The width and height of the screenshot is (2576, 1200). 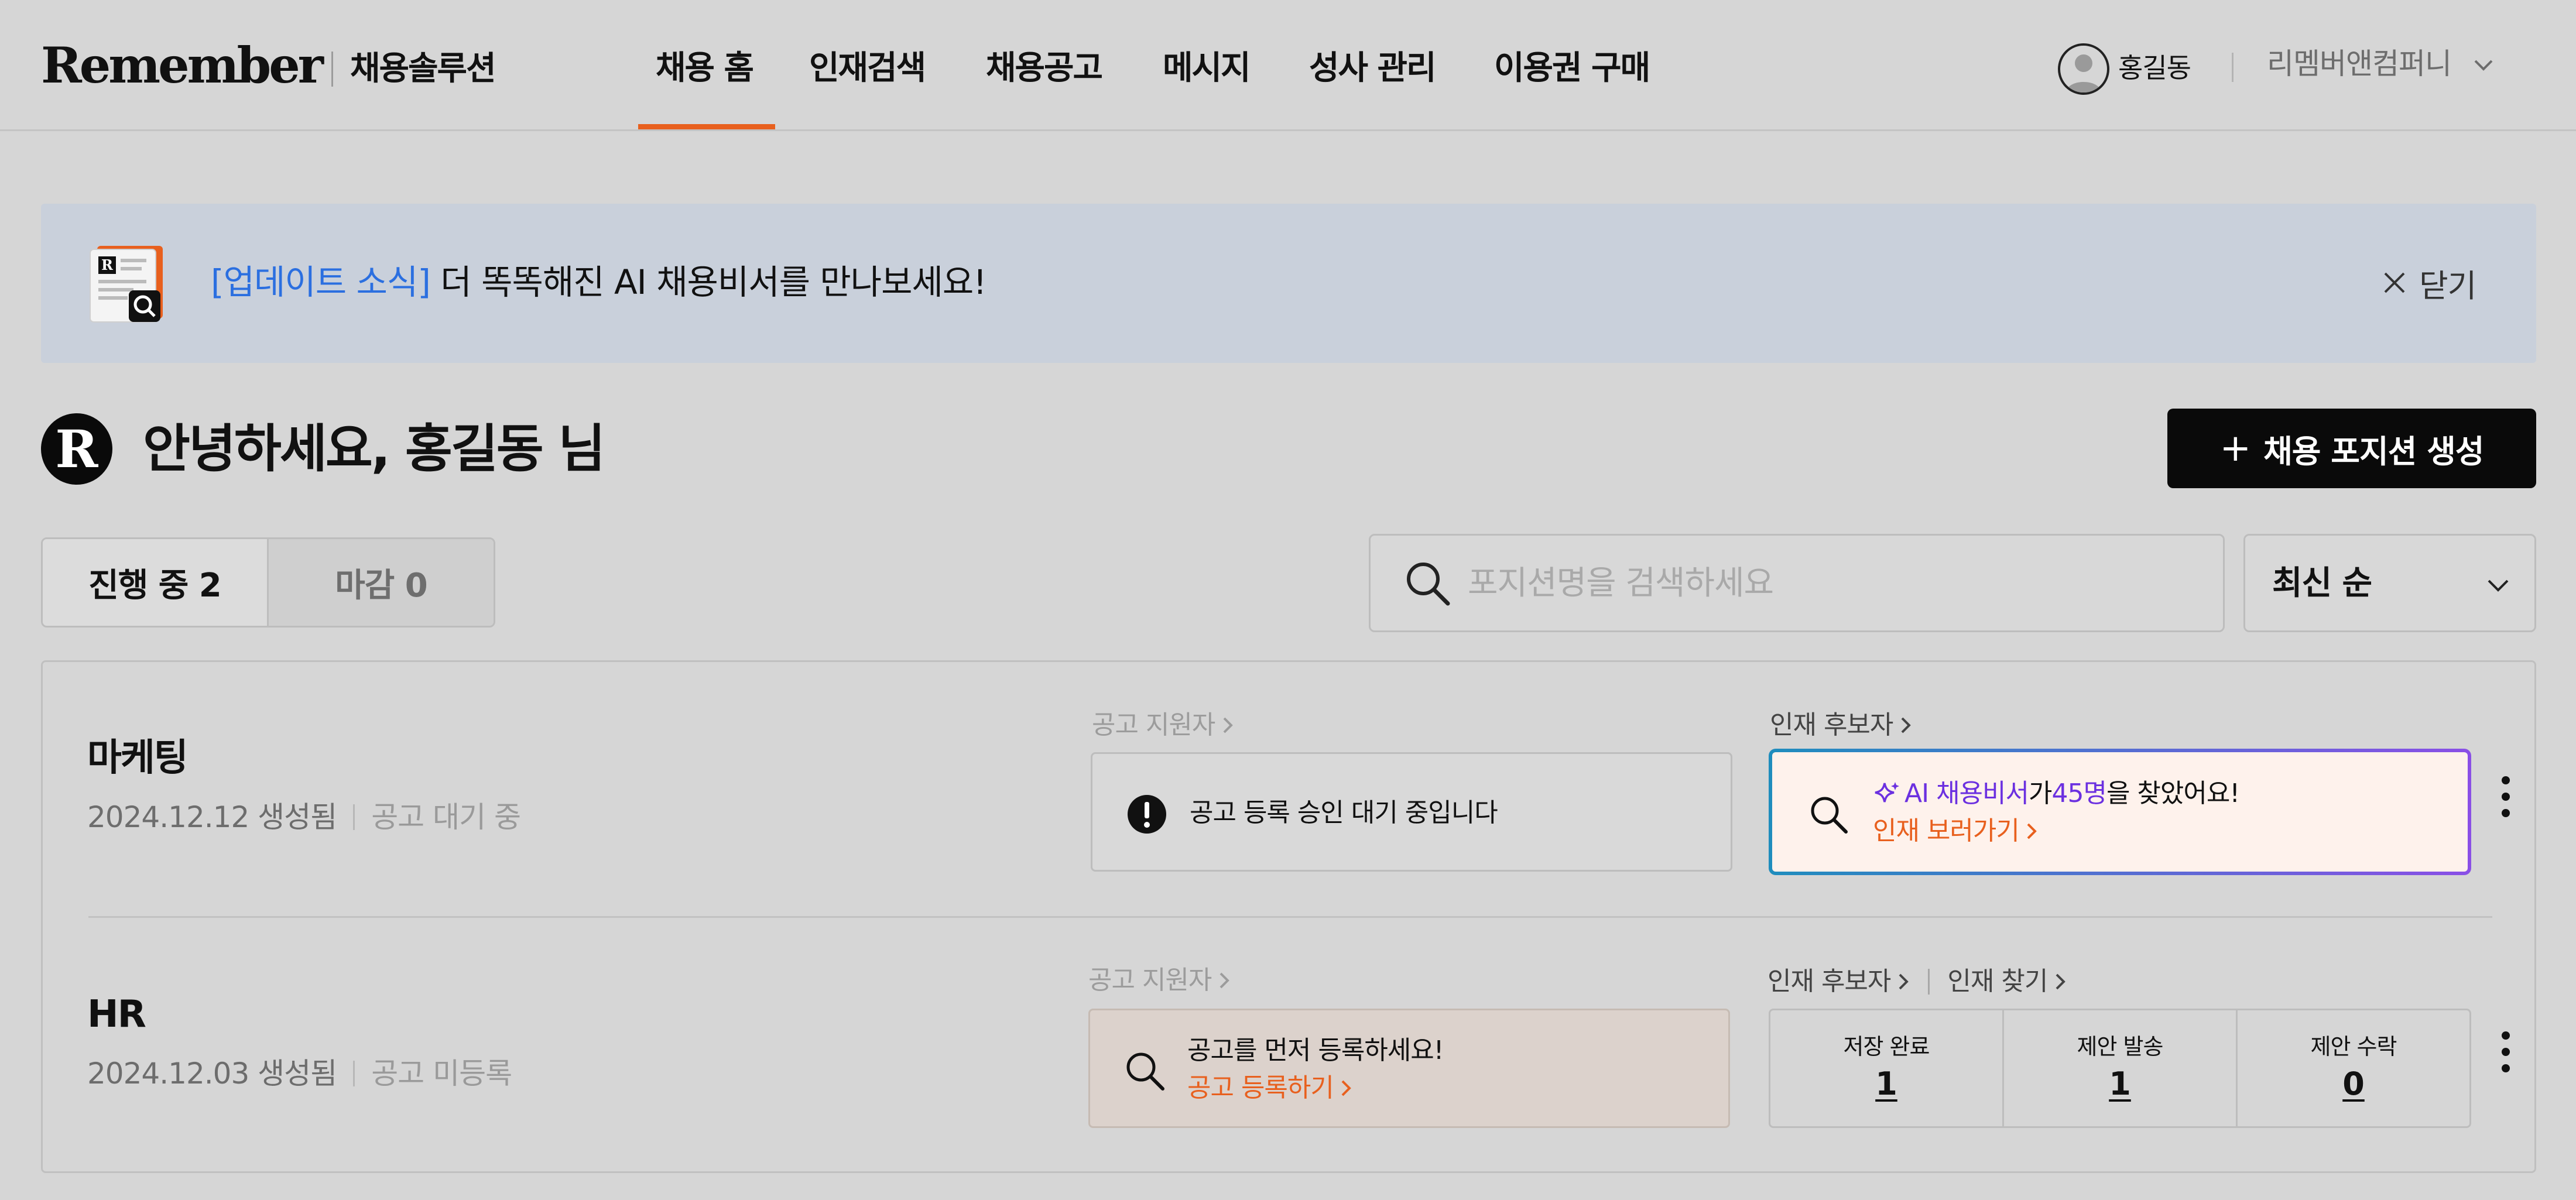 I want to click on company-name: 리멤버앤컴퍼니, so click(x=2359, y=63).